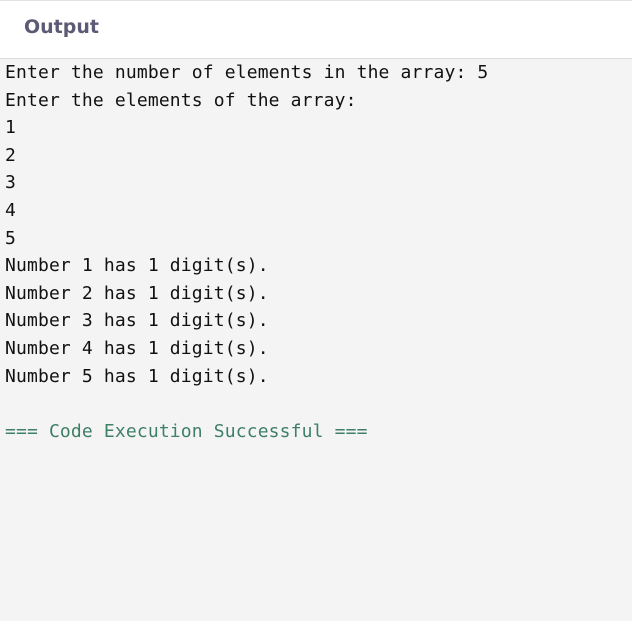  I want to click on console-line: Number 4 has 1 digit(s)., so click(137, 348).